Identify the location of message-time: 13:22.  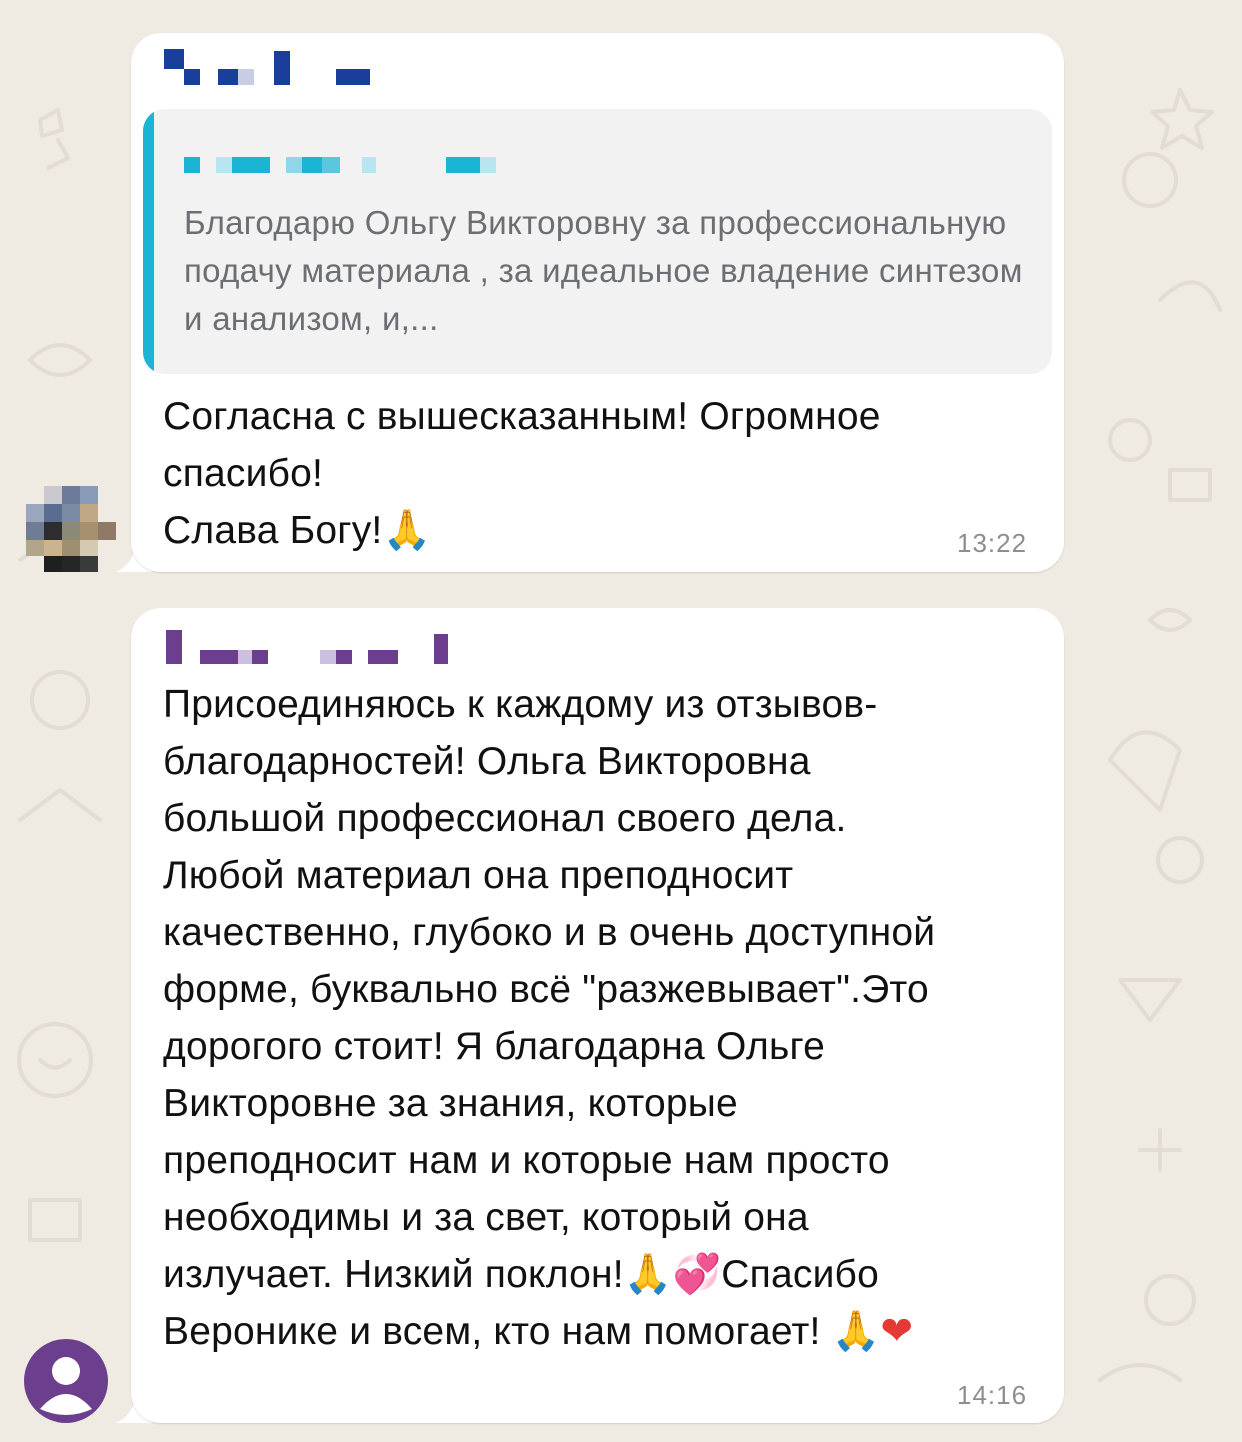
(992, 543).